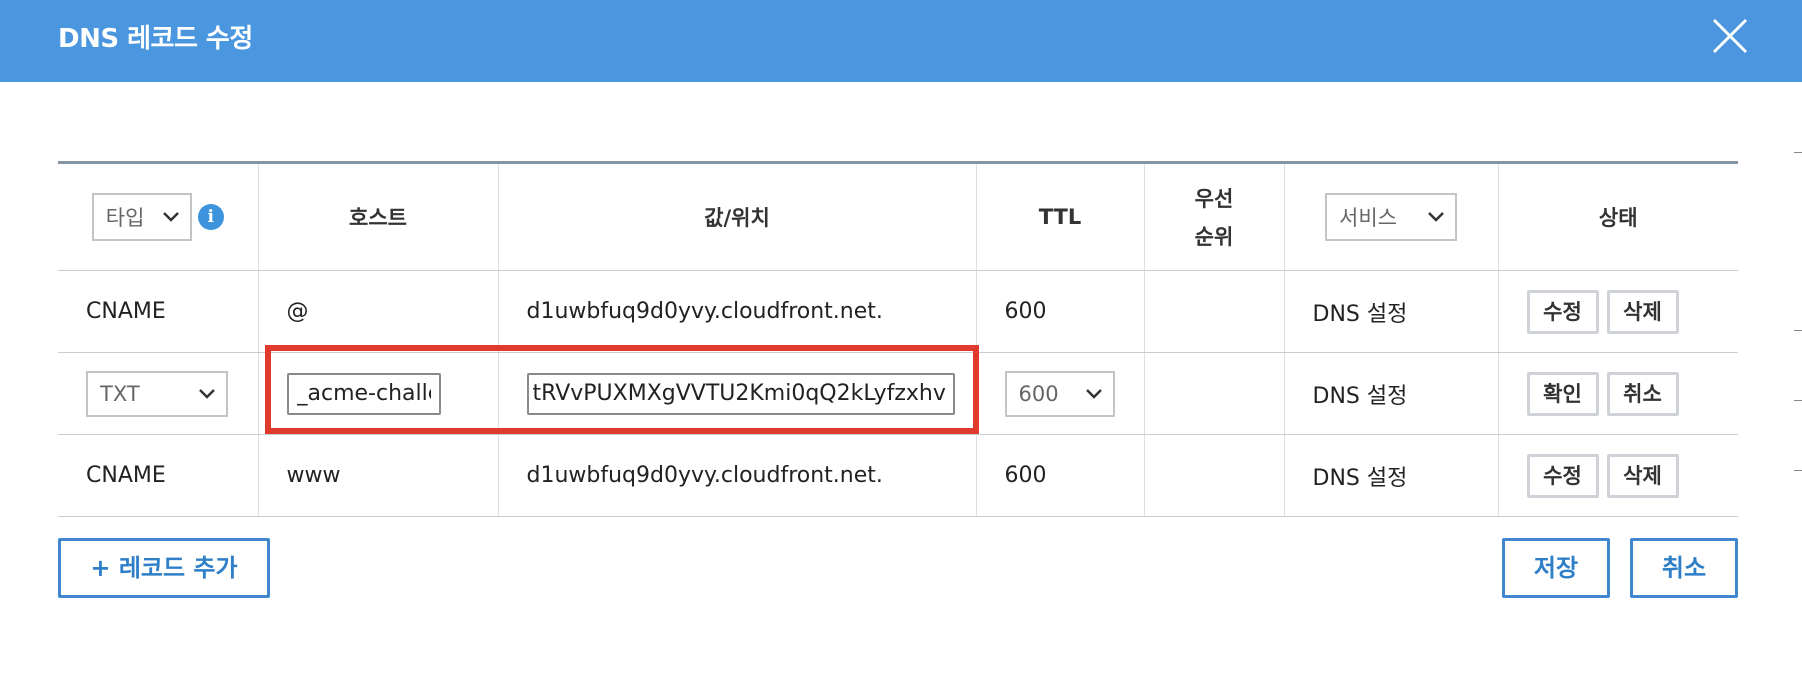 The image size is (1802, 690). Describe the element at coordinates (740, 393) in the screenshot. I see `value-input` at that location.